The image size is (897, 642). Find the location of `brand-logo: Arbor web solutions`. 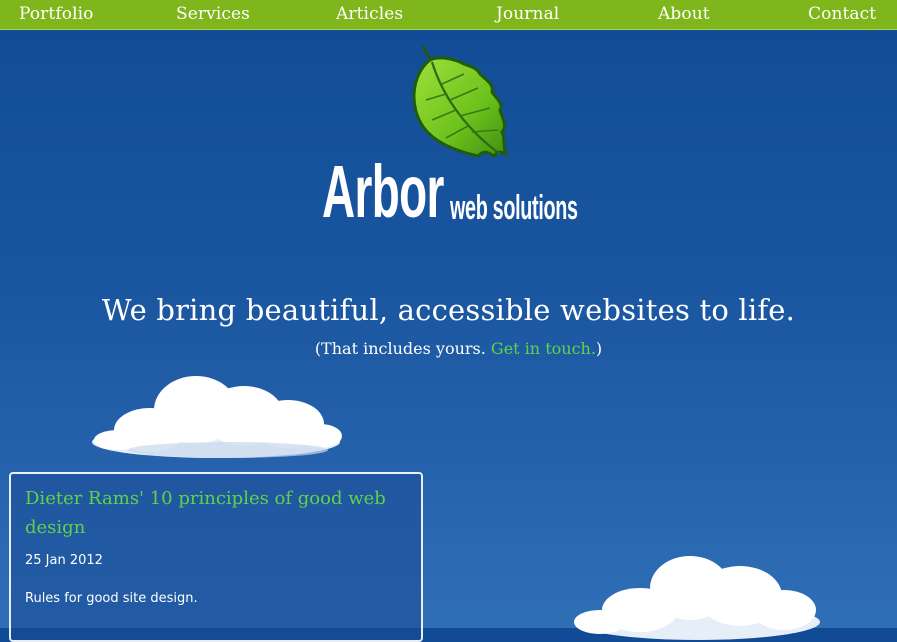

brand-logo: Arbor web solutions is located at coordinates (450, 192).